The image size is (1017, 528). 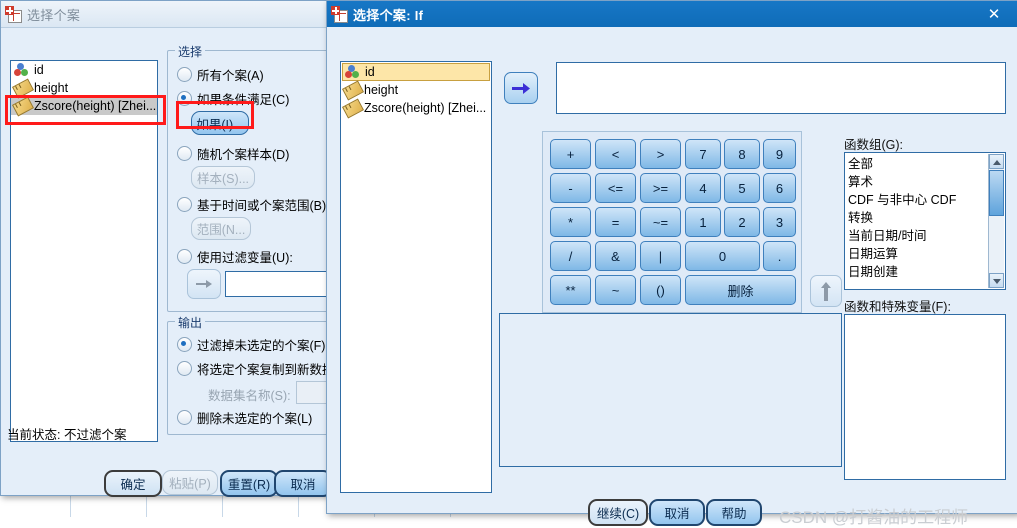 What do you see at coordinates (994, 14) in the screenshot?
I see `close-icon: ✕` at bounding box center [994, 14].